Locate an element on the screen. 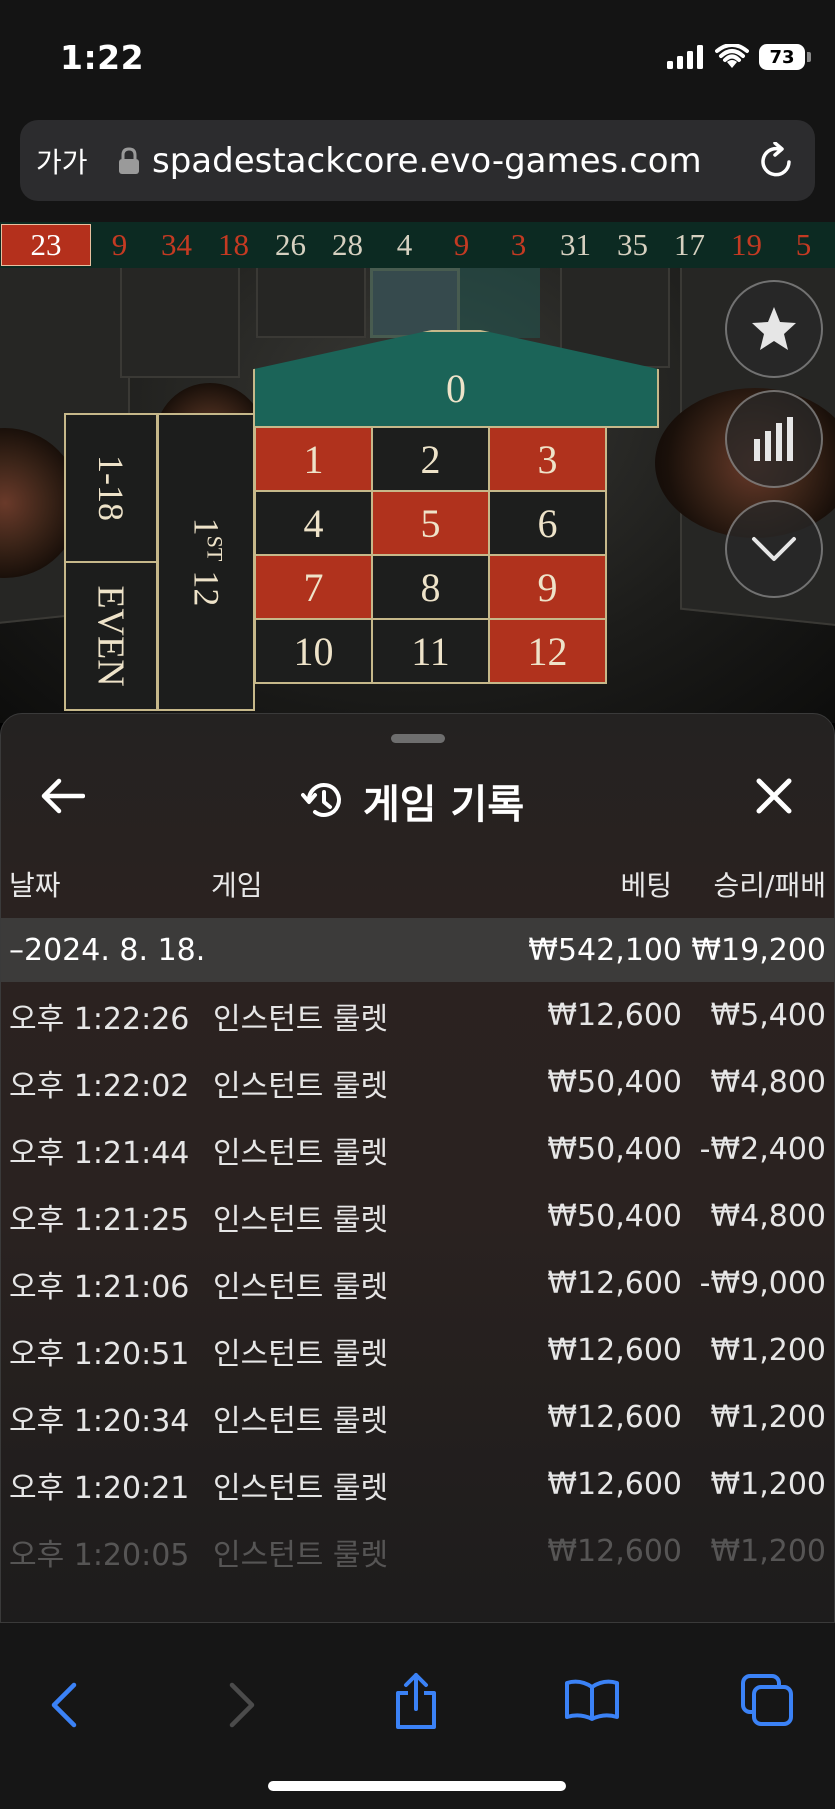 The height and width of the screenshot is (1809, 835). history-row: 오후 1:22:26 인스턴트 룰렛 ₩12,600 ₩5,400 is located at coordinates (417, 1015).